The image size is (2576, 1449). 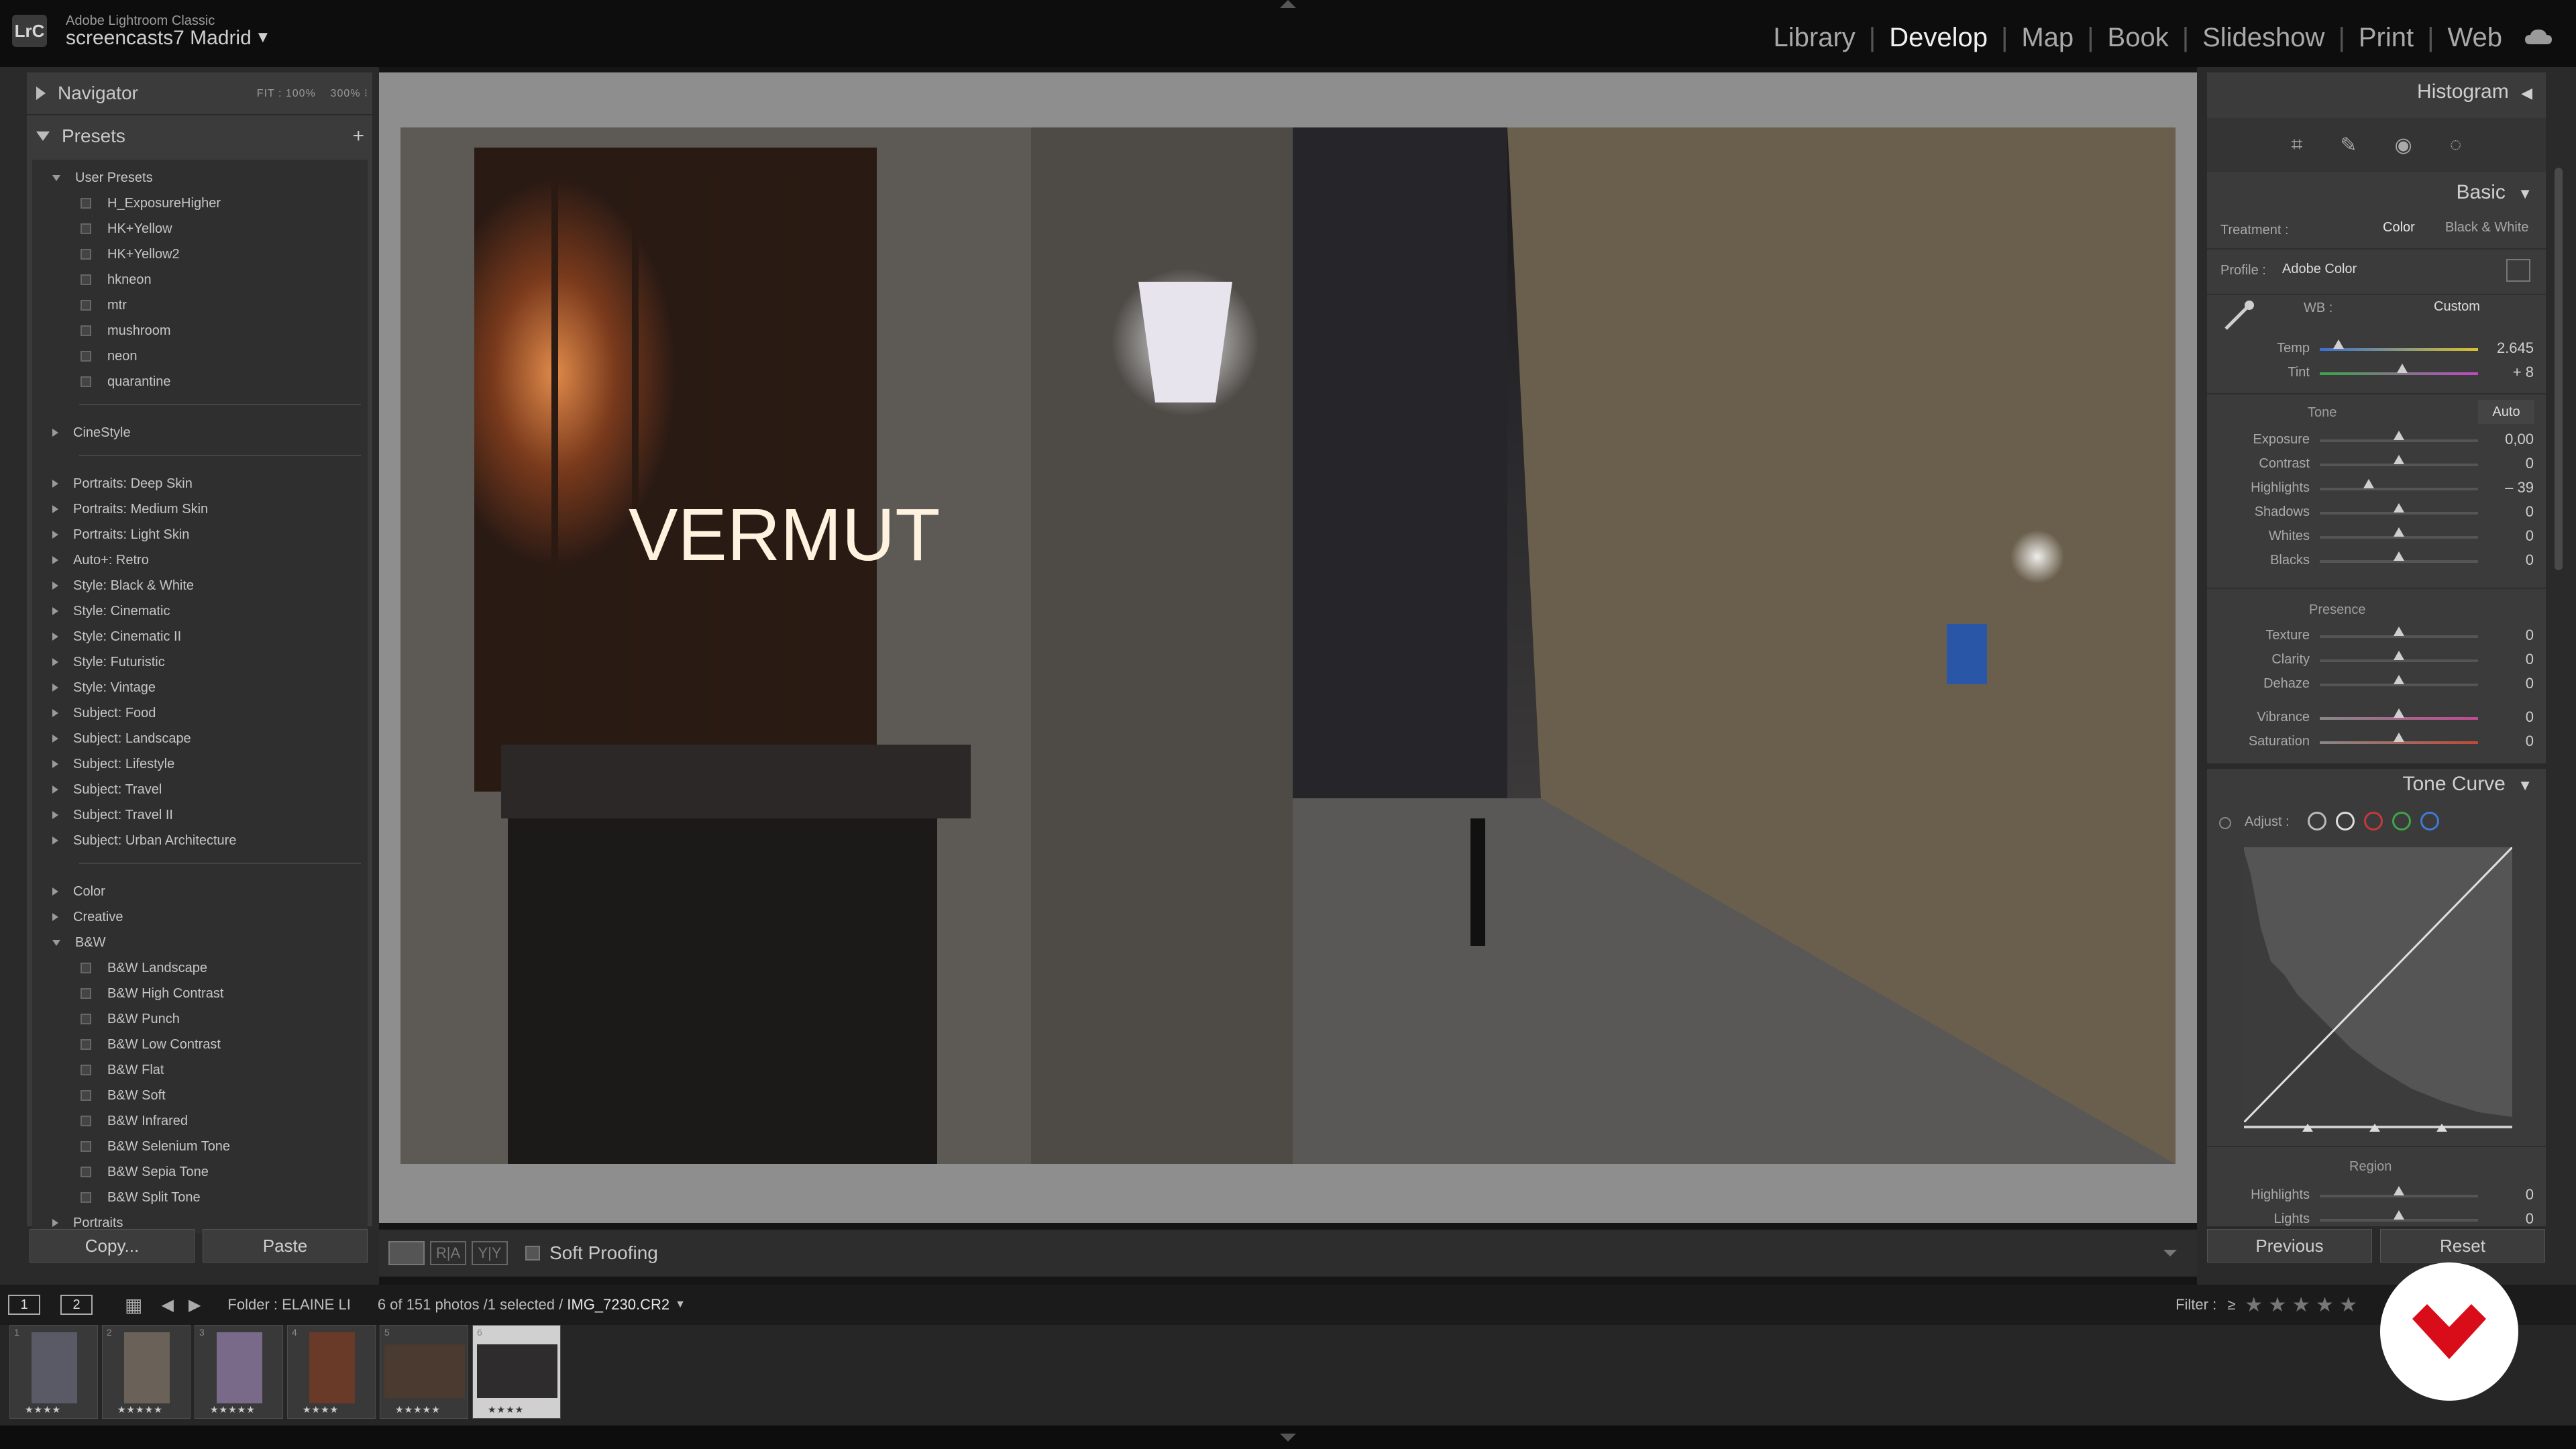 What do you see at coordinates (79, 942) in the screenshot?
I see `preset-group: B&W` at bounding box center [79, 942].